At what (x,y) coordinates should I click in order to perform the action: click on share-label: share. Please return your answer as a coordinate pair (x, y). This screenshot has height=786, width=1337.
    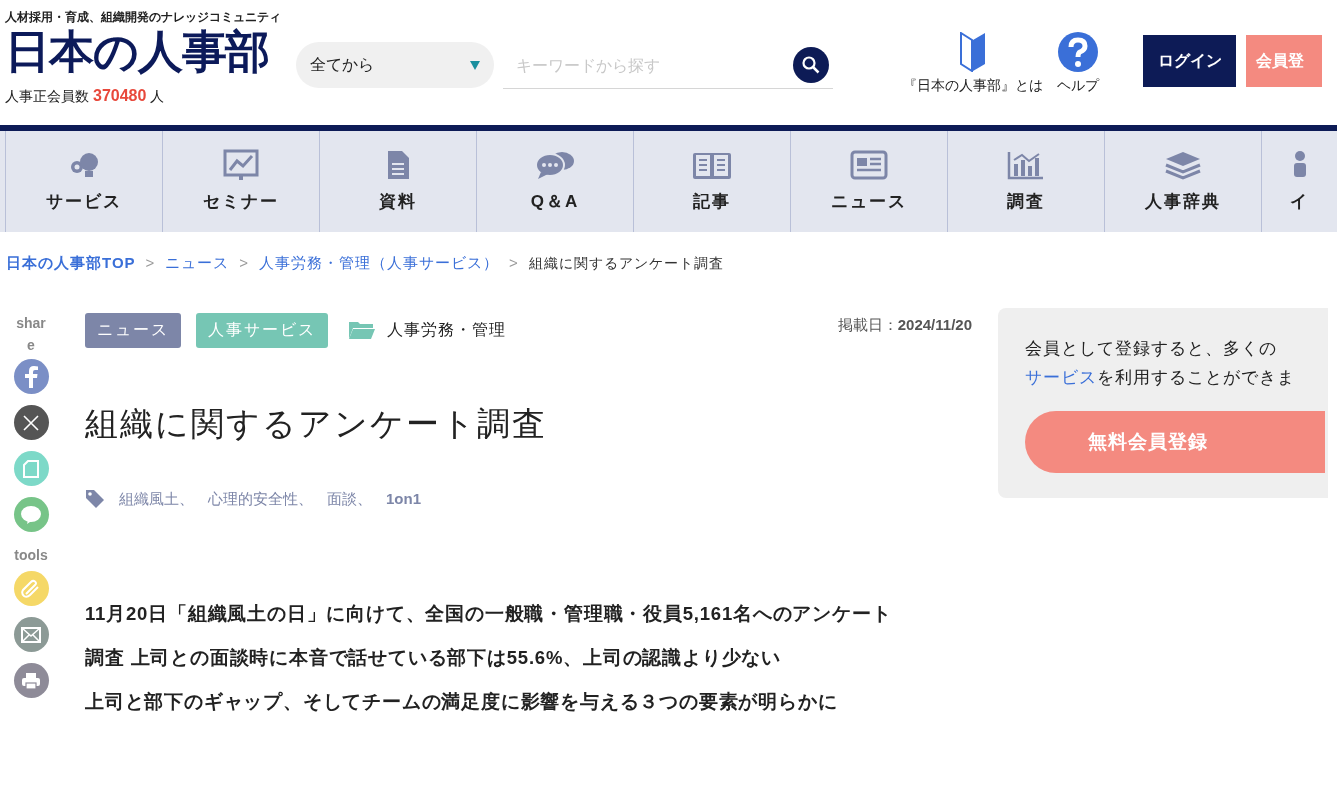
    Looking at the image, I should click on (31, 334).